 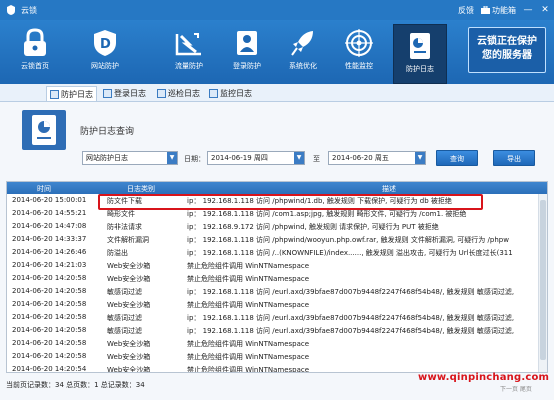 I want to click on toolbox-icon, so click(x=485, y=10).